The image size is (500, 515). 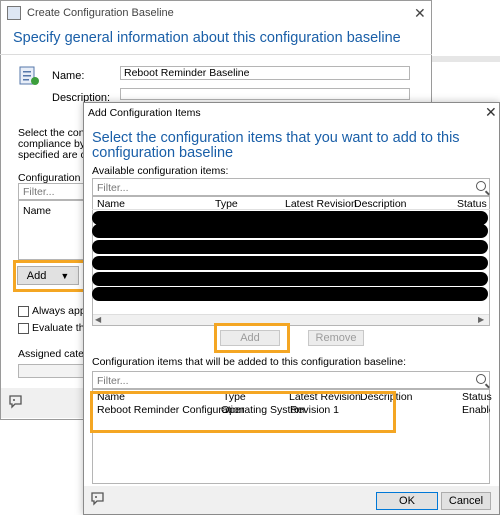 What do you see at coordinates (23, 328) in the screenshot?
I see `evaluate-checkbox` at bounding box center [23, 328].